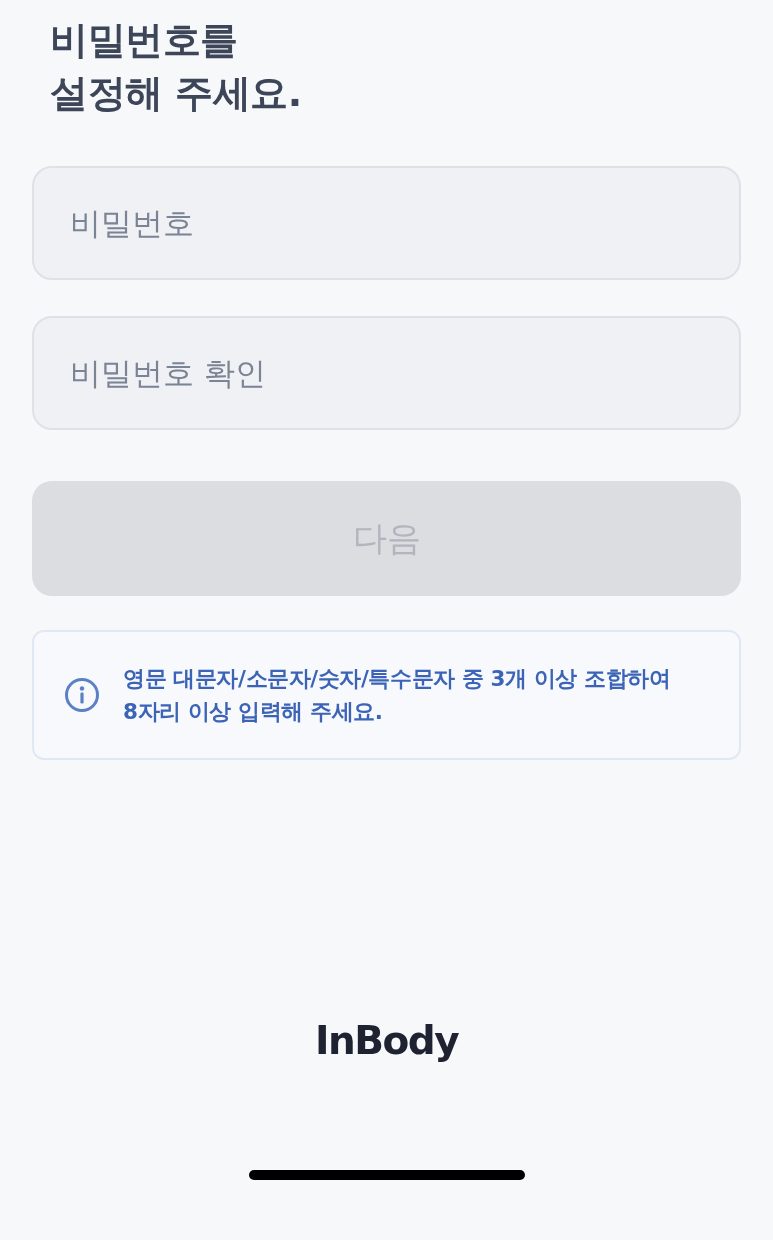 The width and height of the screenshot is (773, 1240). What do you see at coordinates (386, 373) in the screenshot?
I see `password-field: 비밀번호 확인` at bounding box center [386, 373].